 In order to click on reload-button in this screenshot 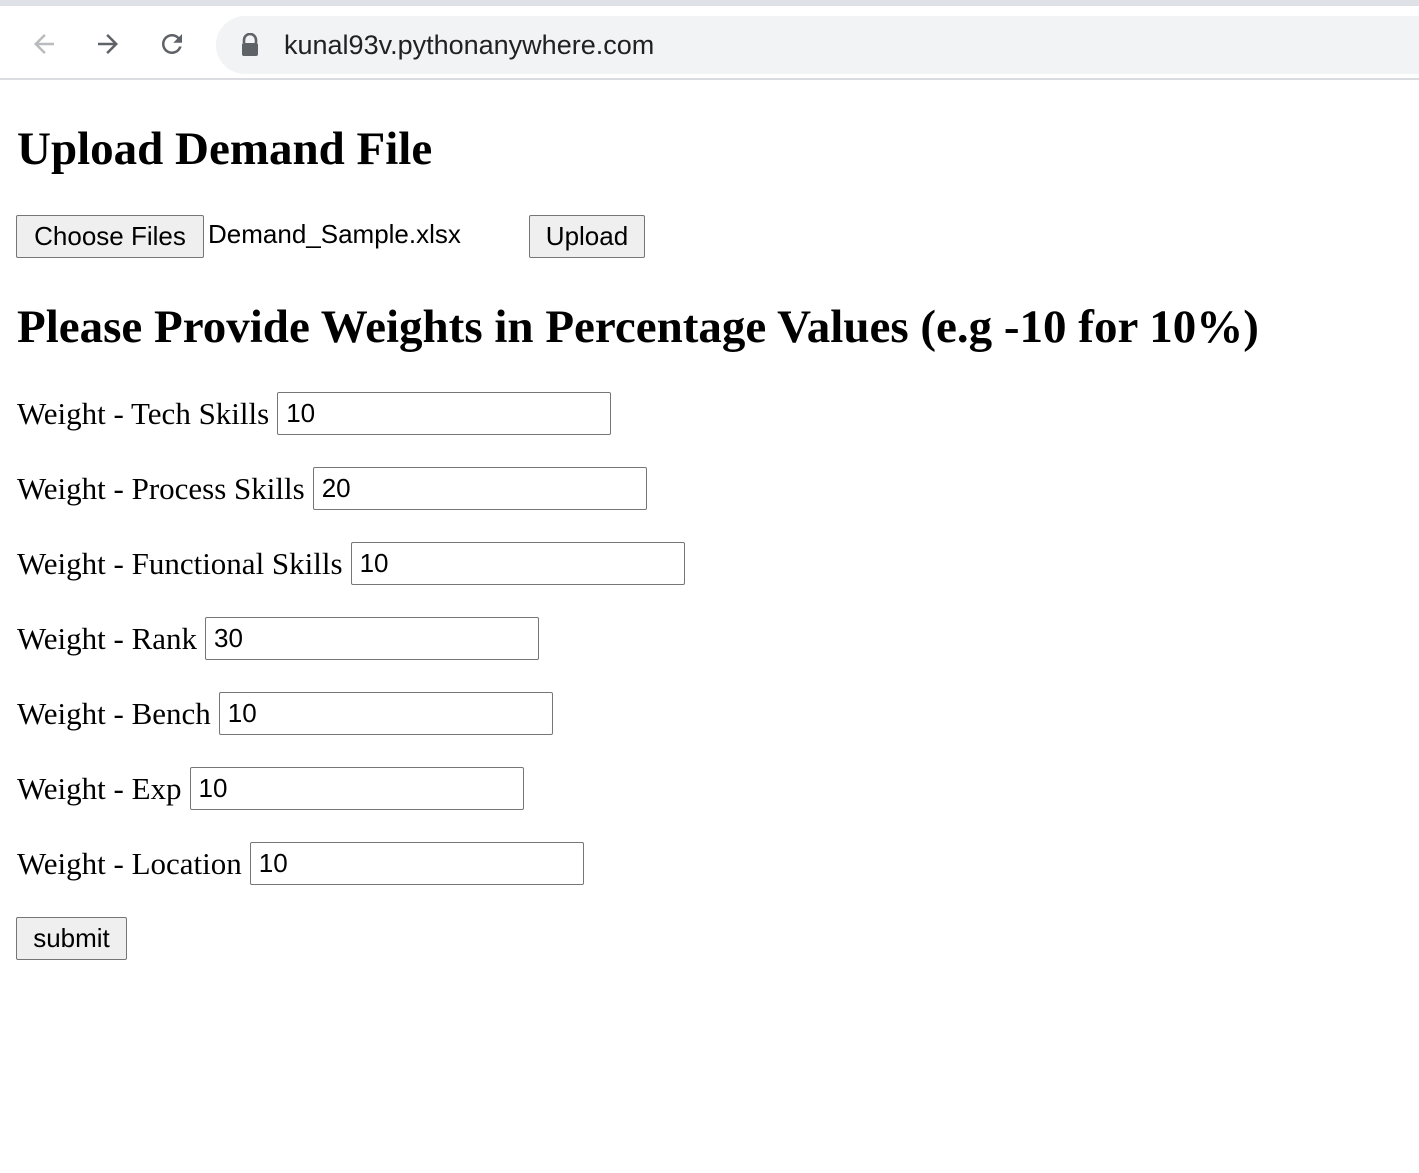, I will do `click(172, 44)`.